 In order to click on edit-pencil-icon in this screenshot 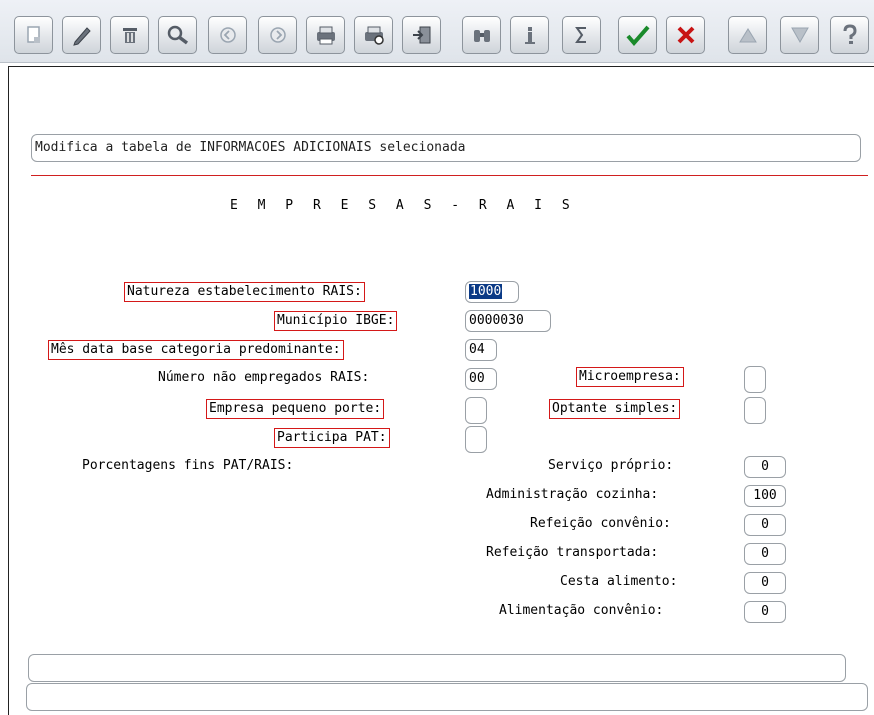, I will do `click(81, 35)`.